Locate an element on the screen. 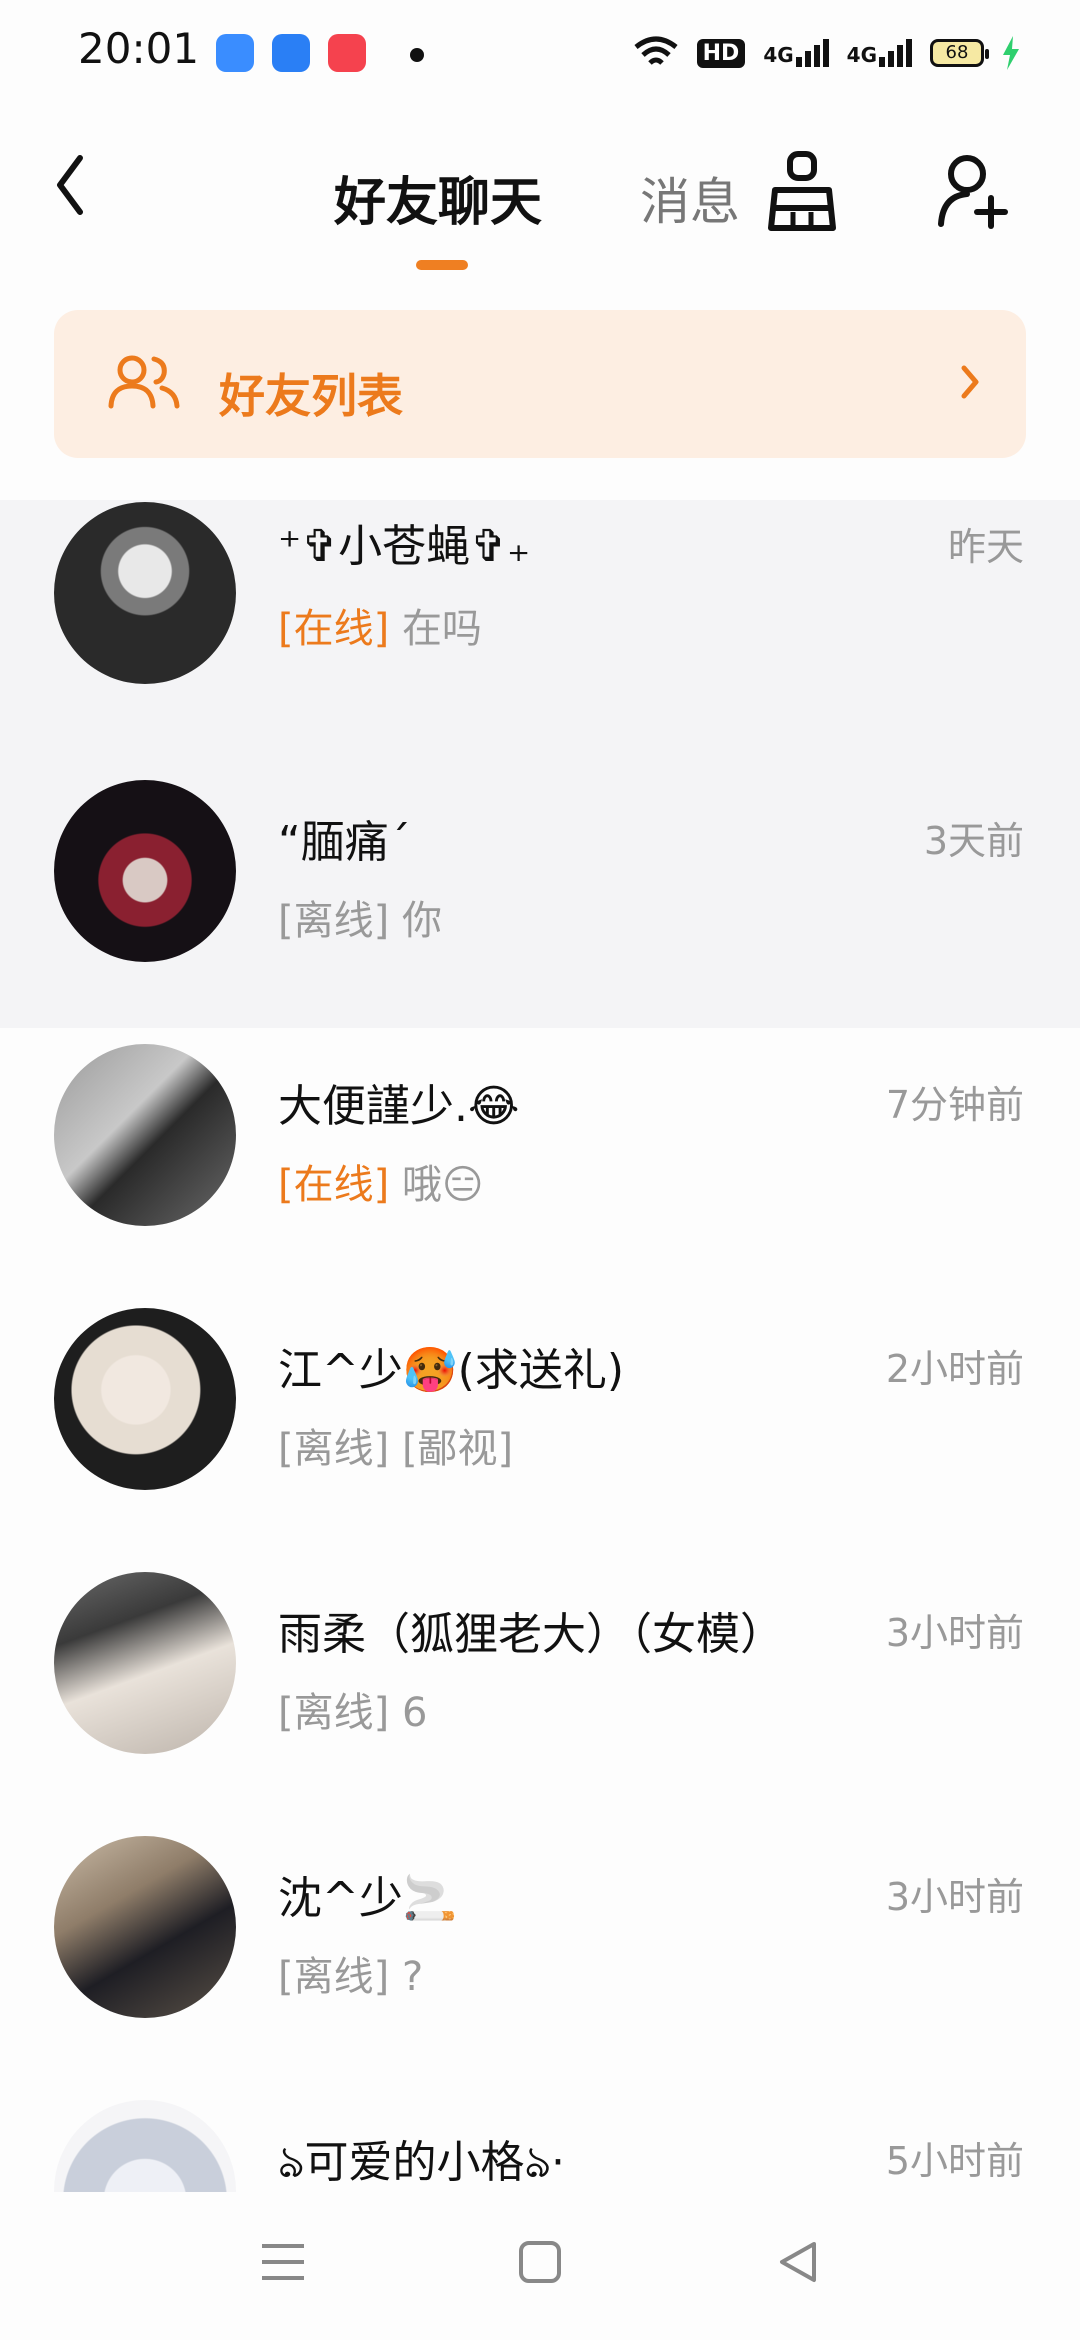 Image resolution: width=1080 pixels, height=2340 pixels. chevron-left-icon is located at coordinates (70, 185).